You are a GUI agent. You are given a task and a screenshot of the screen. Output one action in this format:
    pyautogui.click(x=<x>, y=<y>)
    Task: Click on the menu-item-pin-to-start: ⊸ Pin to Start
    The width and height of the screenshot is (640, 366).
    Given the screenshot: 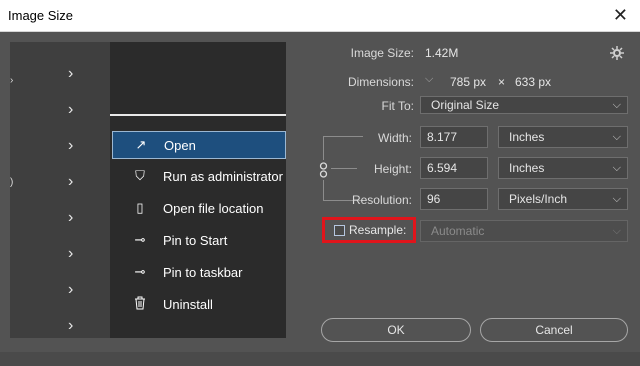 What is the action you would take?
    pyautogui.click(x=199, y=241)
    